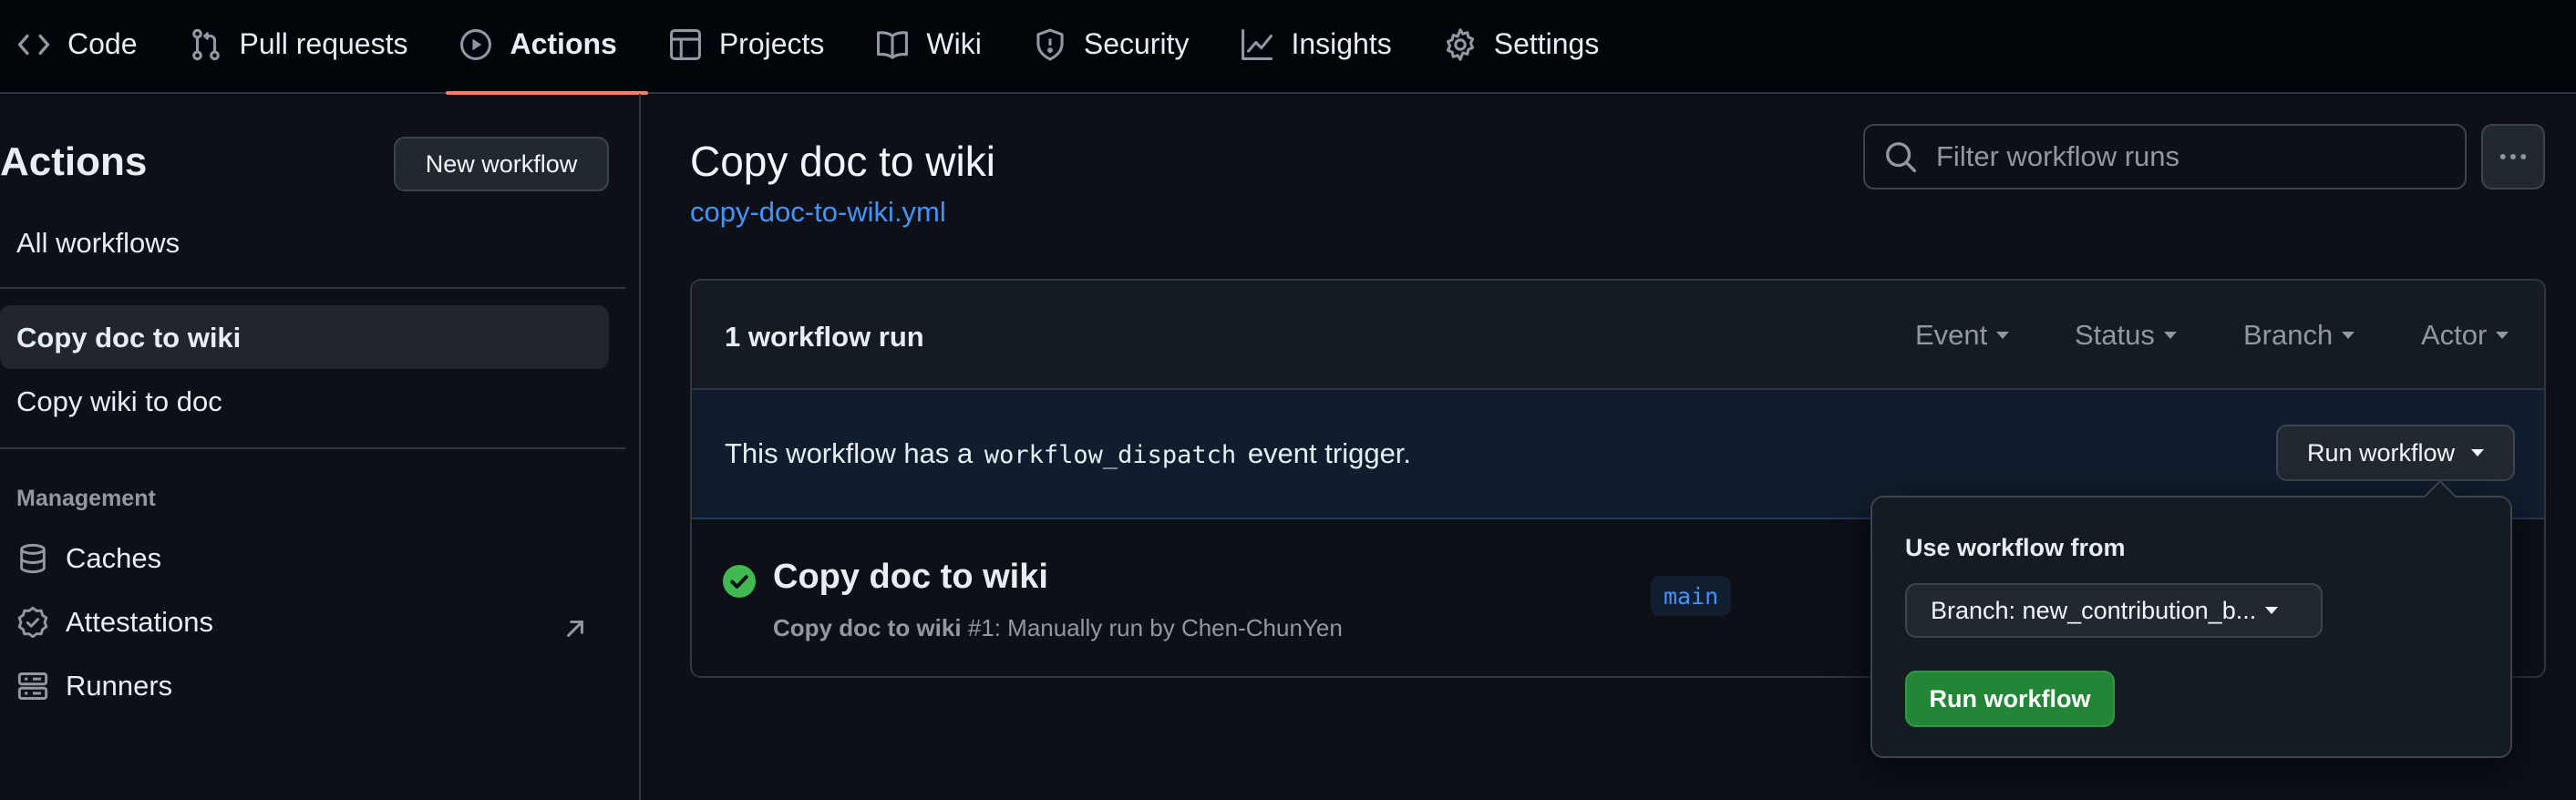 The width and height of the screenshot is (2576, 800). What do you see at coordinates (74, 161) in the screenshot?
I see `sidebar-title: Actions` at bounding box center [74, 161].